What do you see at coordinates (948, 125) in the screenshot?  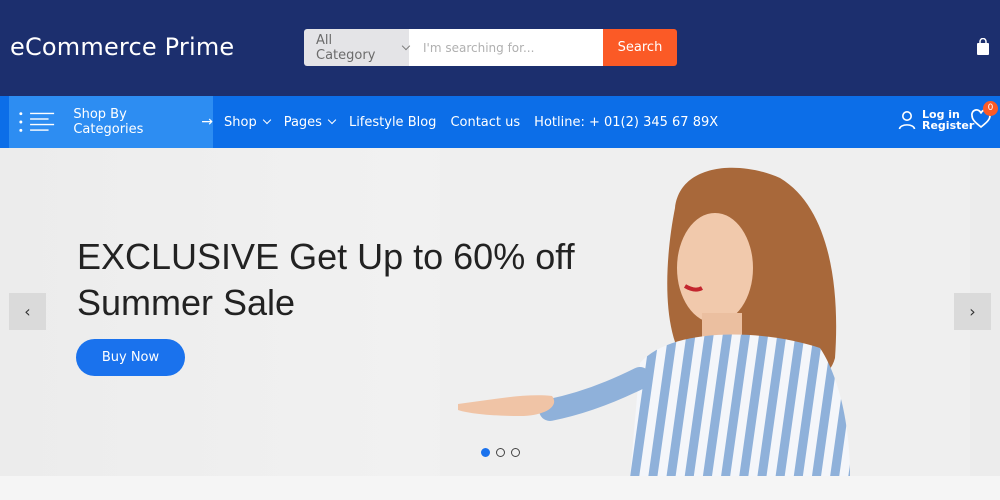 I see `register-label: Register` at bounding box center [948, 125].